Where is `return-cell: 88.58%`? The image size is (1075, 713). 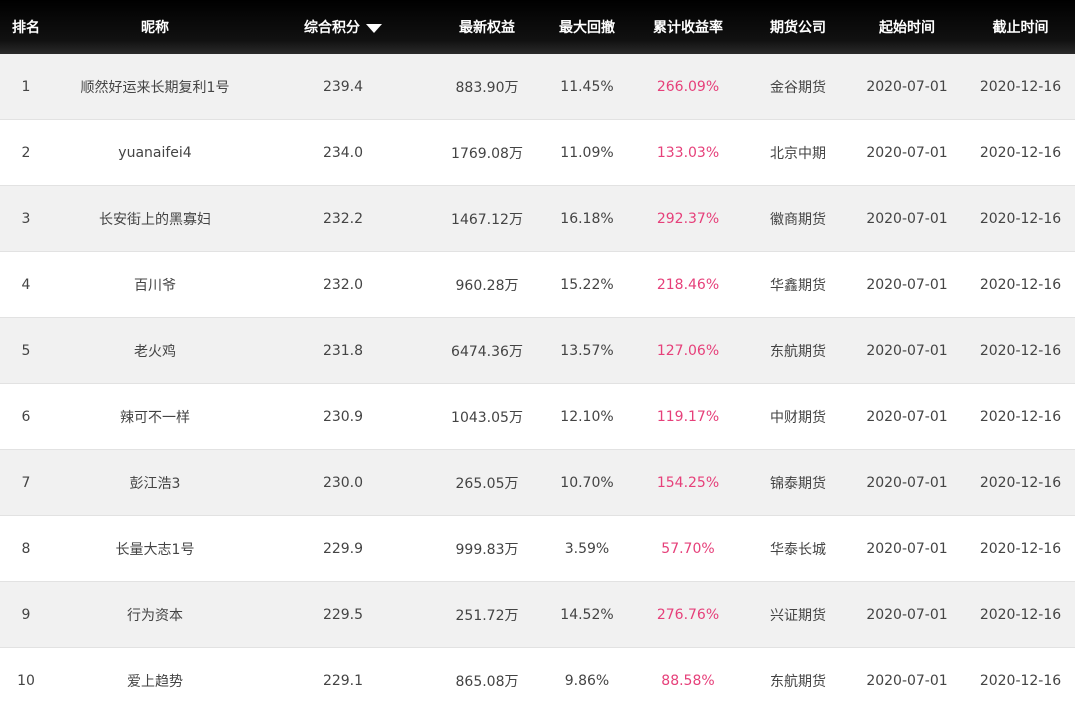
return-cell: 88.58% is located at coordinates (688, 680).